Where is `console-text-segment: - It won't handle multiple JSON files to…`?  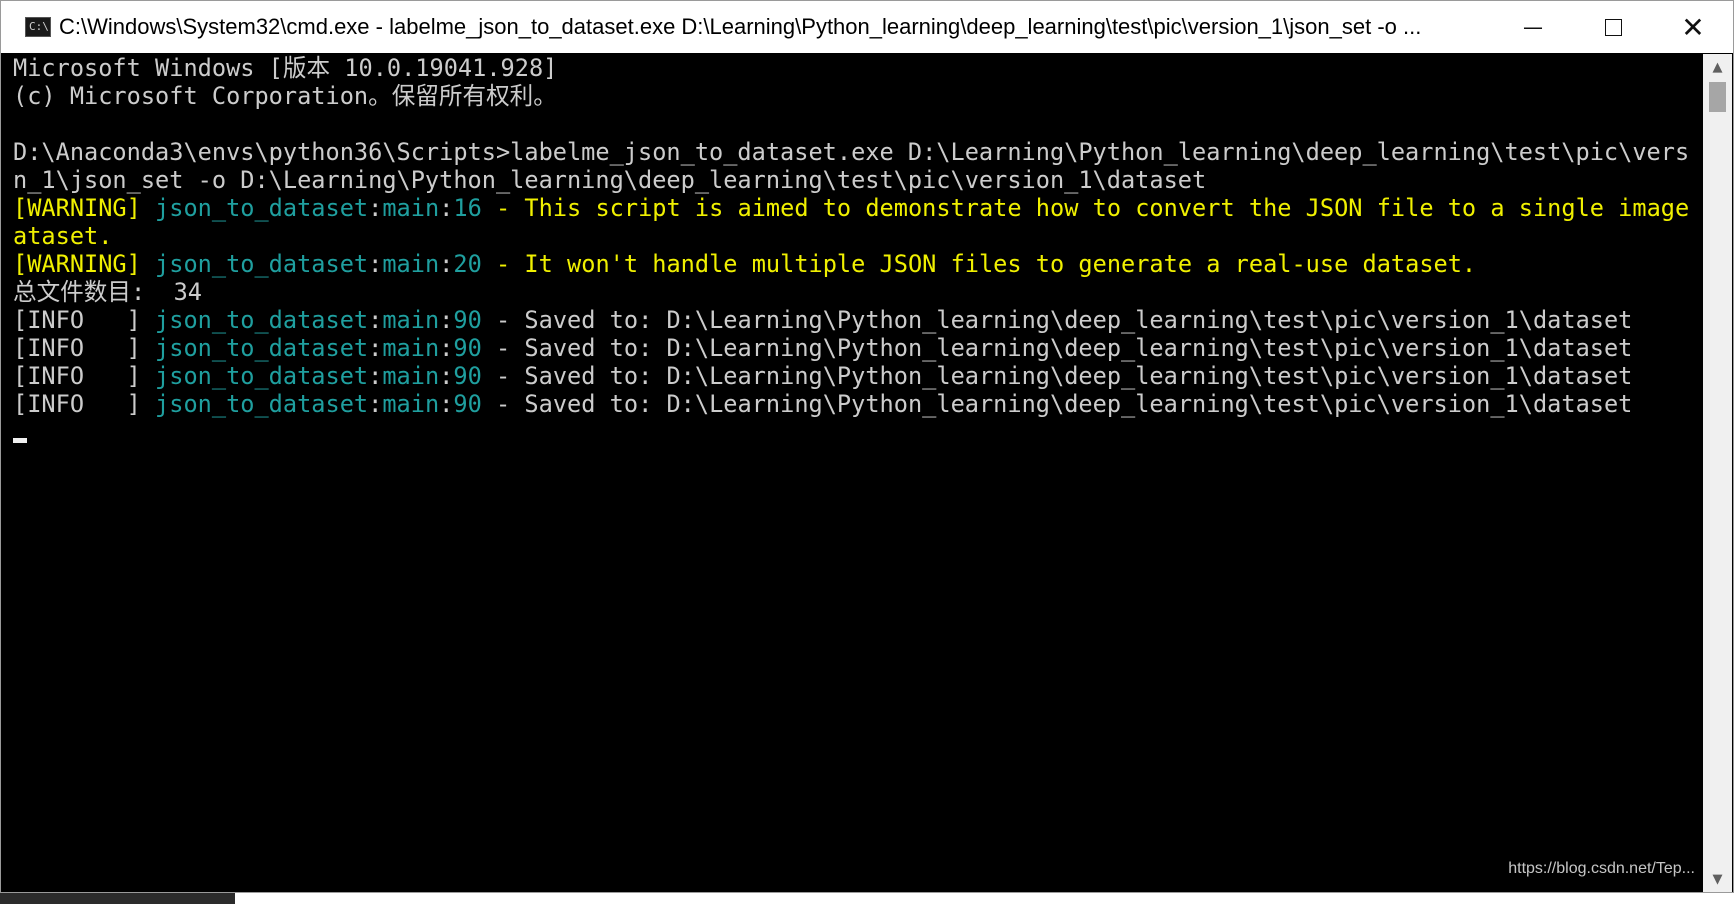 console-text-segment: - It won't handle multiple JSON files to… is located at coordinates (979, 264).